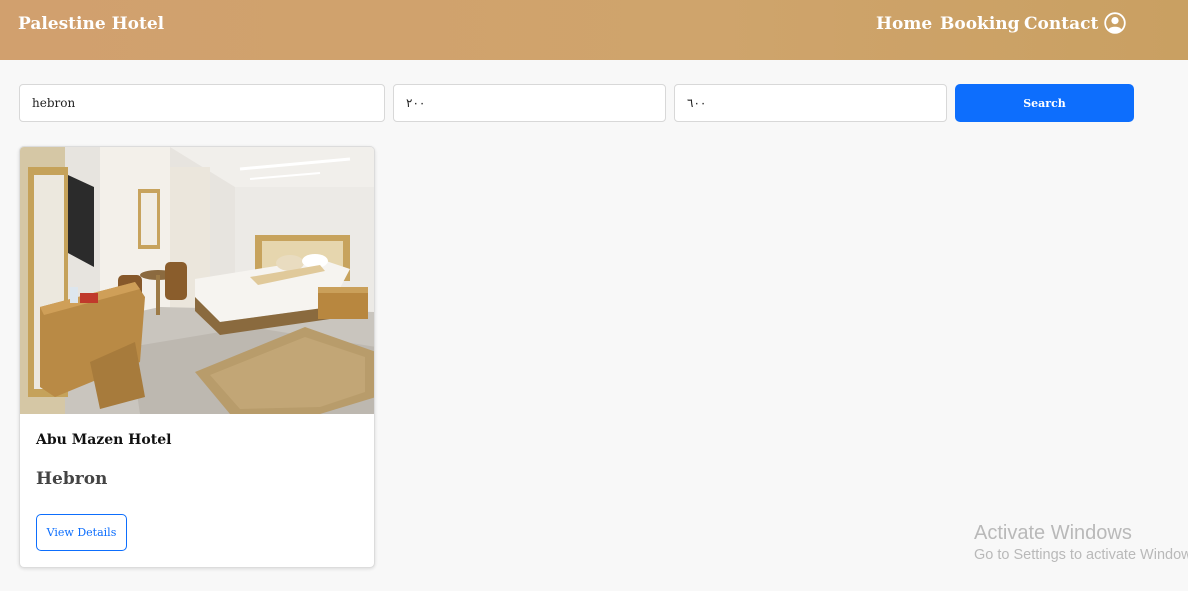 The width and height of the screenshot is (1188, 591). What do you see at coordinates (594, 30) in the screenshot?
I see `navbar: Palestine Hotel Home Booking Contact` at bounding box center [594, 30].